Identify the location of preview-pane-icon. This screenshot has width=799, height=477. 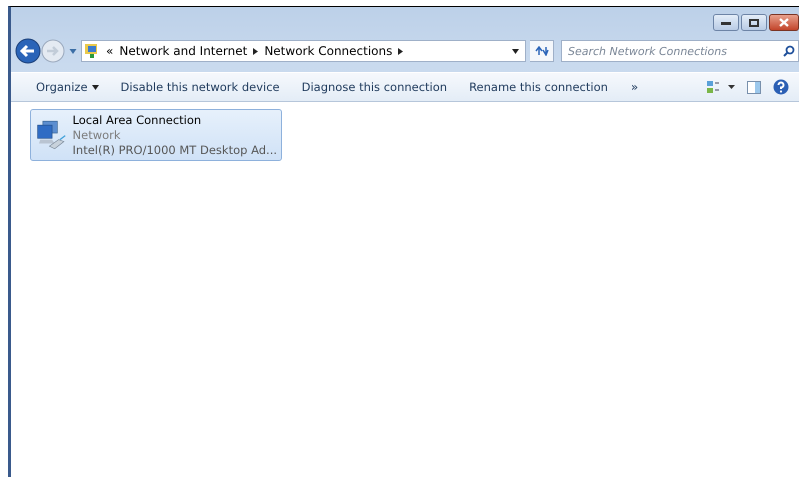
(754, 87).